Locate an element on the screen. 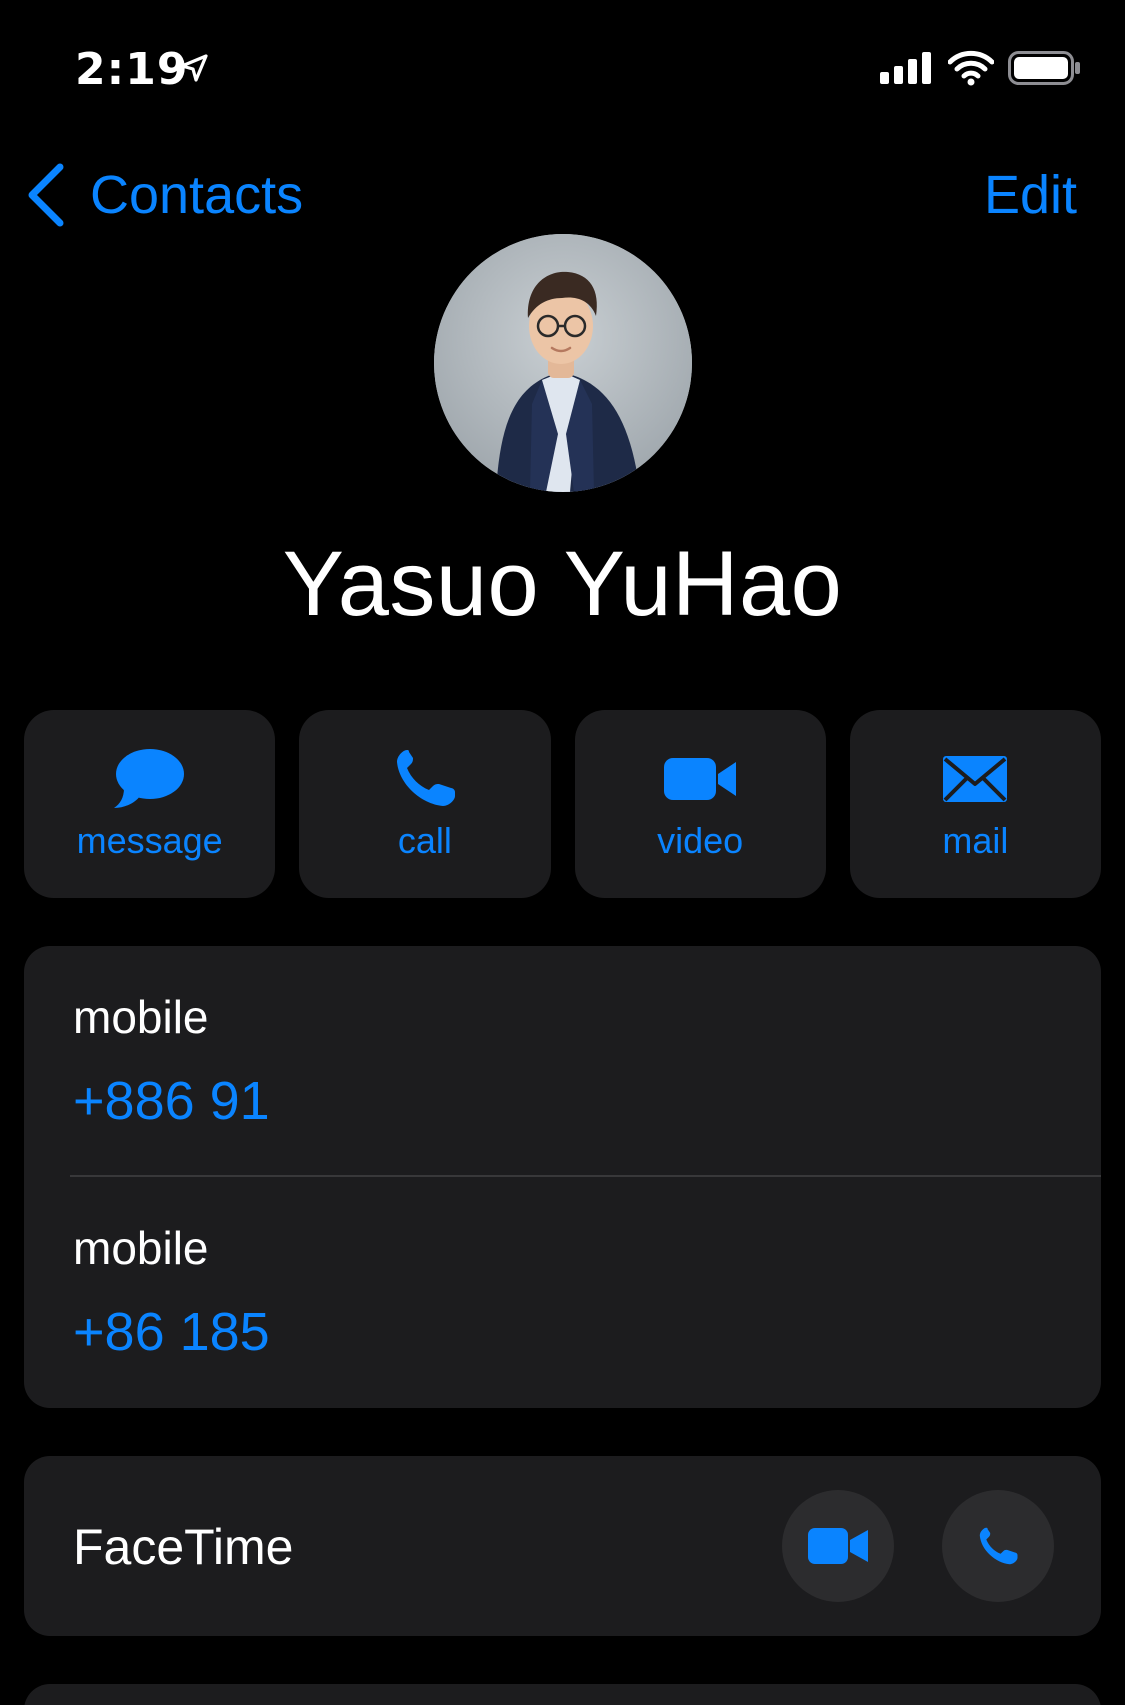 This screenshot has height=1705, width=1125. facetime-card: FaceTime is located at coordinates (562, 1546).